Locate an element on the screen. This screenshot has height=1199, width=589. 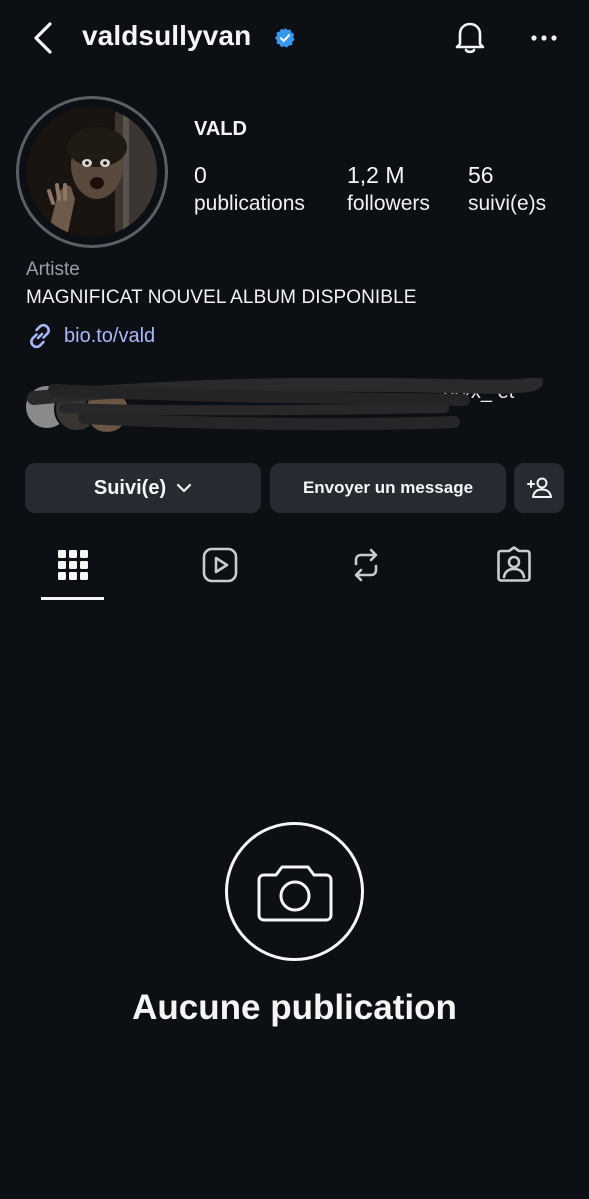
verified-badge-icon is located at coordinates (285, 38).